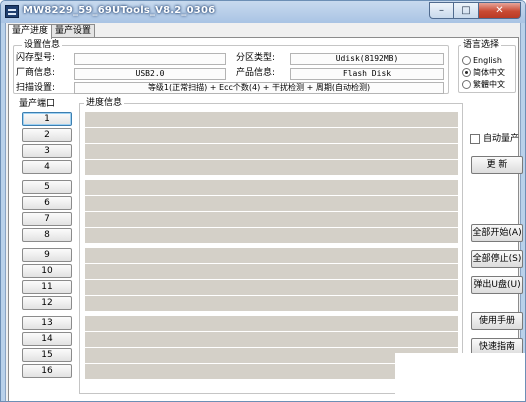 The height and width of the screenshot is (402, 526). I want to click on close-button: ✕, so click(500, 10).